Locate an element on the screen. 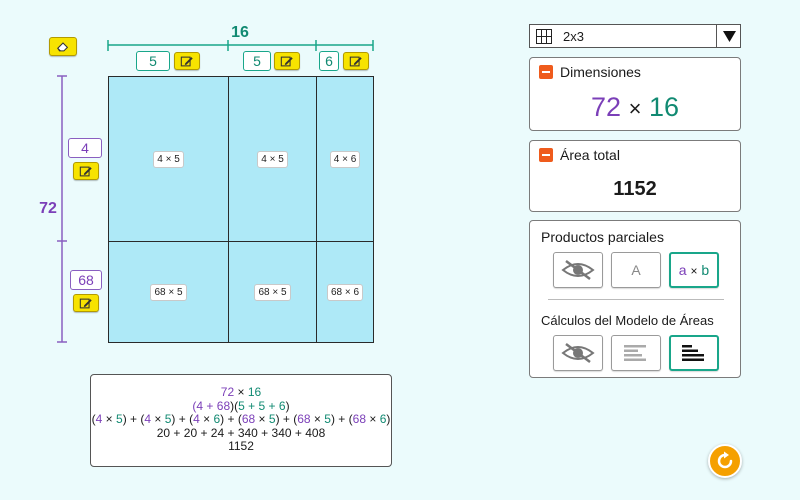  partial-products-title: Productos parciales is located at coordinates (602, 237).